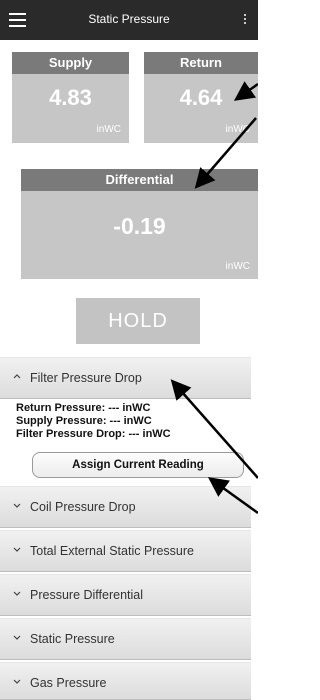  Describe the element at coordinates (83, 408) in the screenshot. I see `return-pressure-text: Return Pressure: --- inWC` at that location.